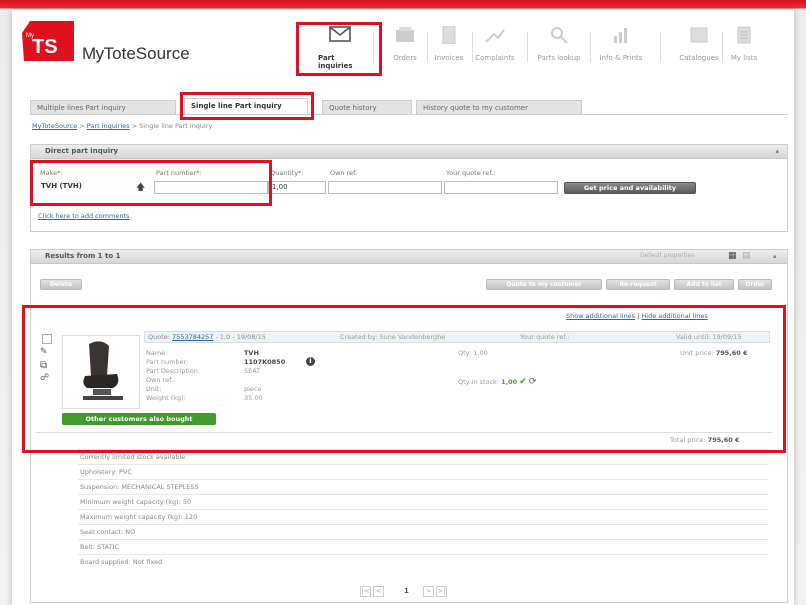 The width and height of the screenshot is (806, 605). I want to click on default-properties-label: Default properties, so click(667, 255).